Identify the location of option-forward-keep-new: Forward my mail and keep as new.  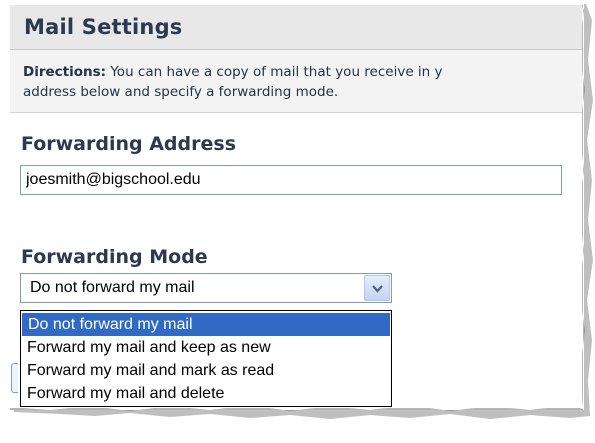
(206, 347).